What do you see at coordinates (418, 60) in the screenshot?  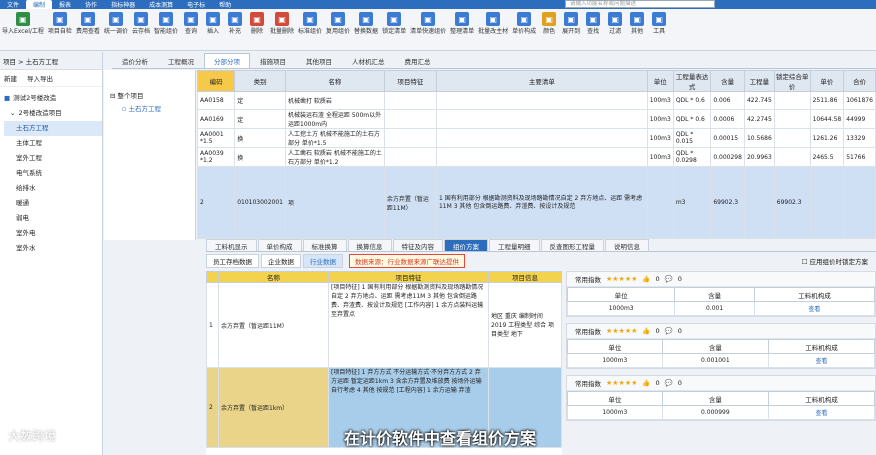 I see `tab-6: 费用汇总` at bounding box center [418, 60].